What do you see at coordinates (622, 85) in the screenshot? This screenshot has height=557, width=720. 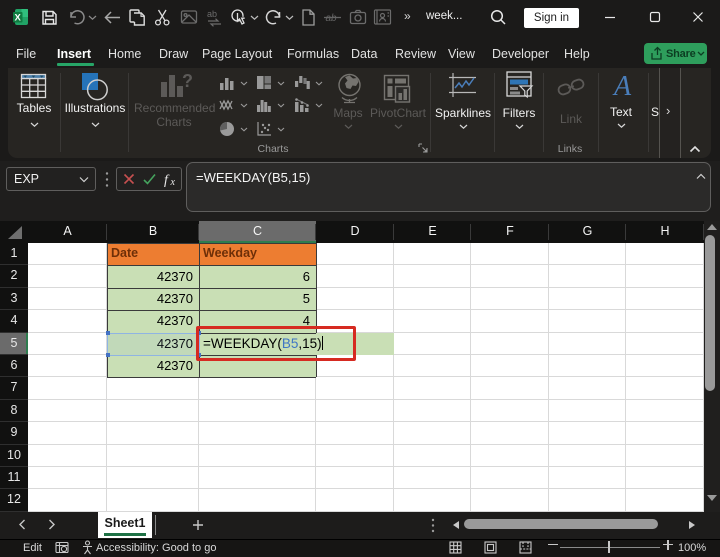 I see `svg-text: A` at bounding box center [622, 85].